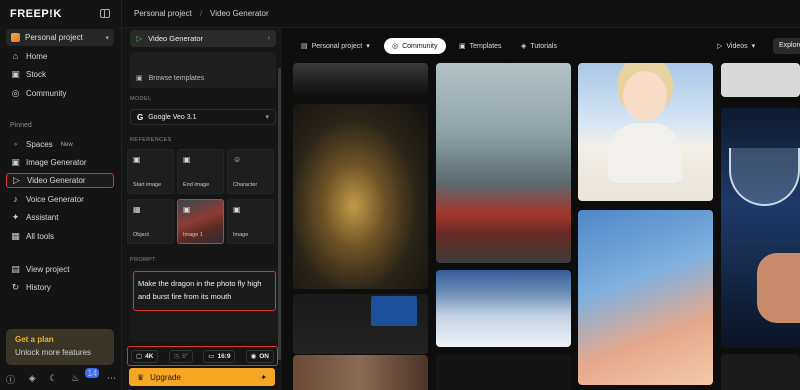 The width and height of the screenshot is (800, 390). I want to click on sidebar-item-voice-generator: ♪ Voice Generator, so click(60, 199).